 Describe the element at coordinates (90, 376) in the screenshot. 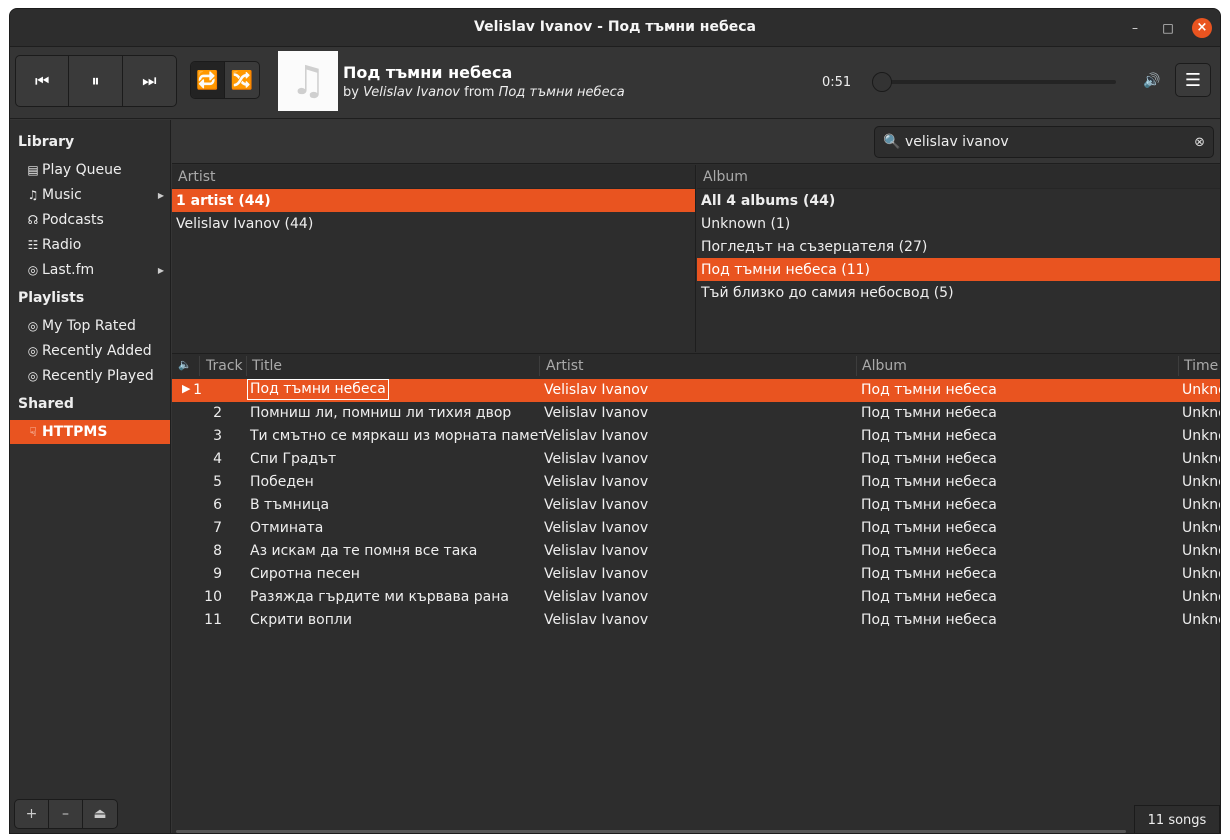

I see `sidebar-item-recently-played: ◎ Recently Played` at that location.